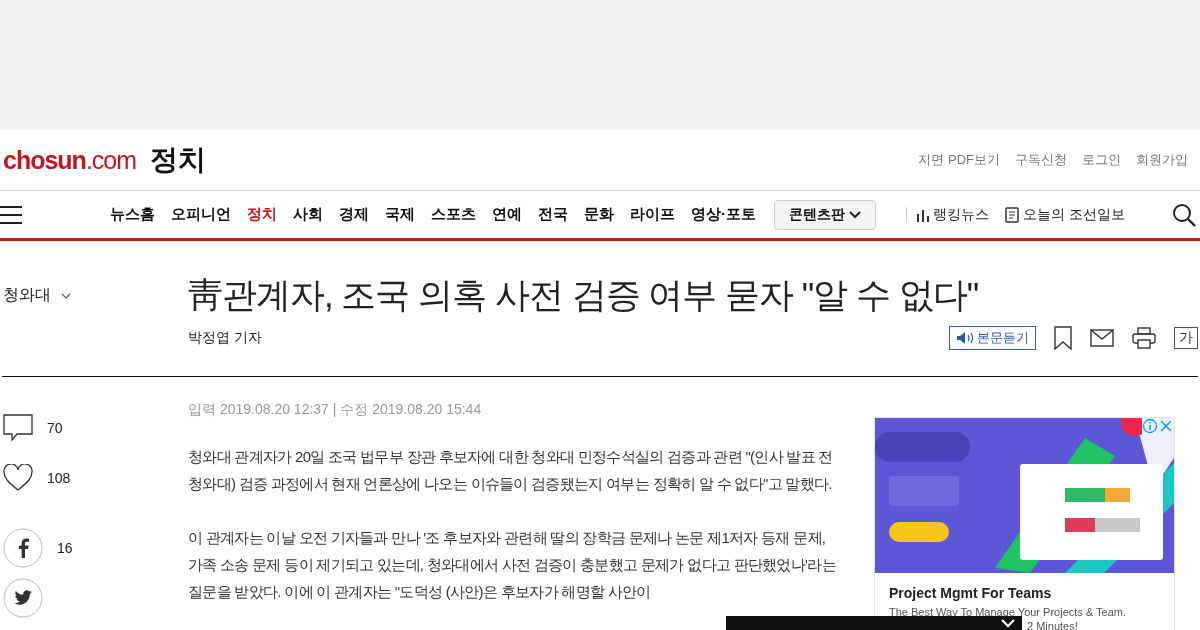 This screenshot has width=1200, height=630. What do you see at coordinates (1102, 338) in the screenshot?
I see `mail-icon` at bounding box center [1102, 338].